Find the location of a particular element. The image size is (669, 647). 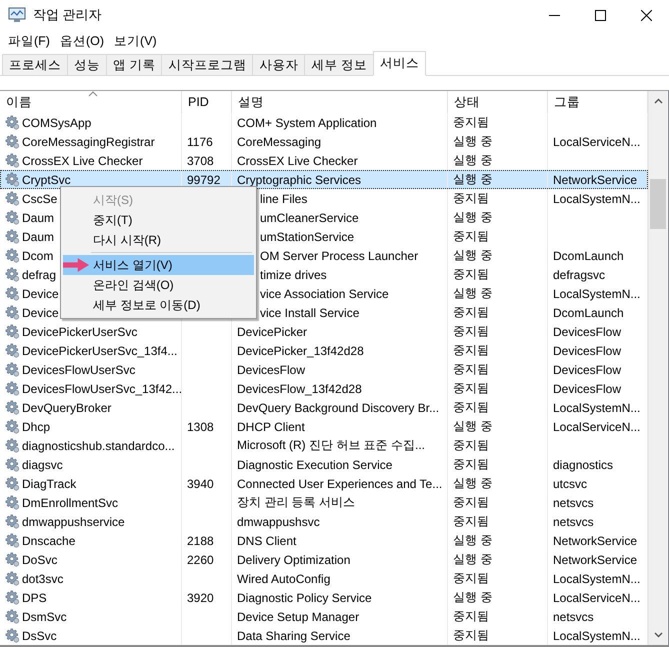

description-cell: Data Sharing Service is located at coordinates (293, 635).